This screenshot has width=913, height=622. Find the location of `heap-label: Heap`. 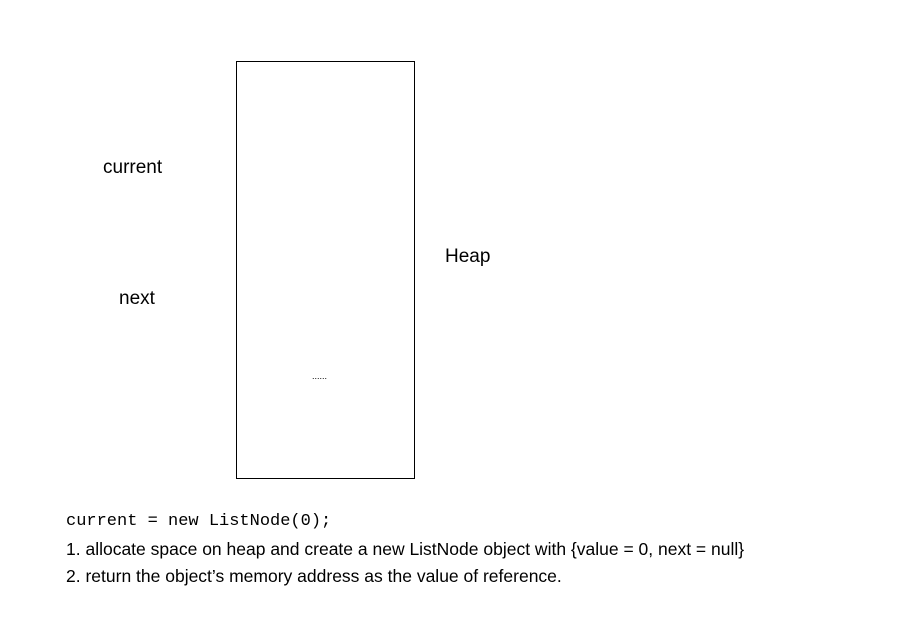

heap-label: Heap is located at coordinates (468, 256).